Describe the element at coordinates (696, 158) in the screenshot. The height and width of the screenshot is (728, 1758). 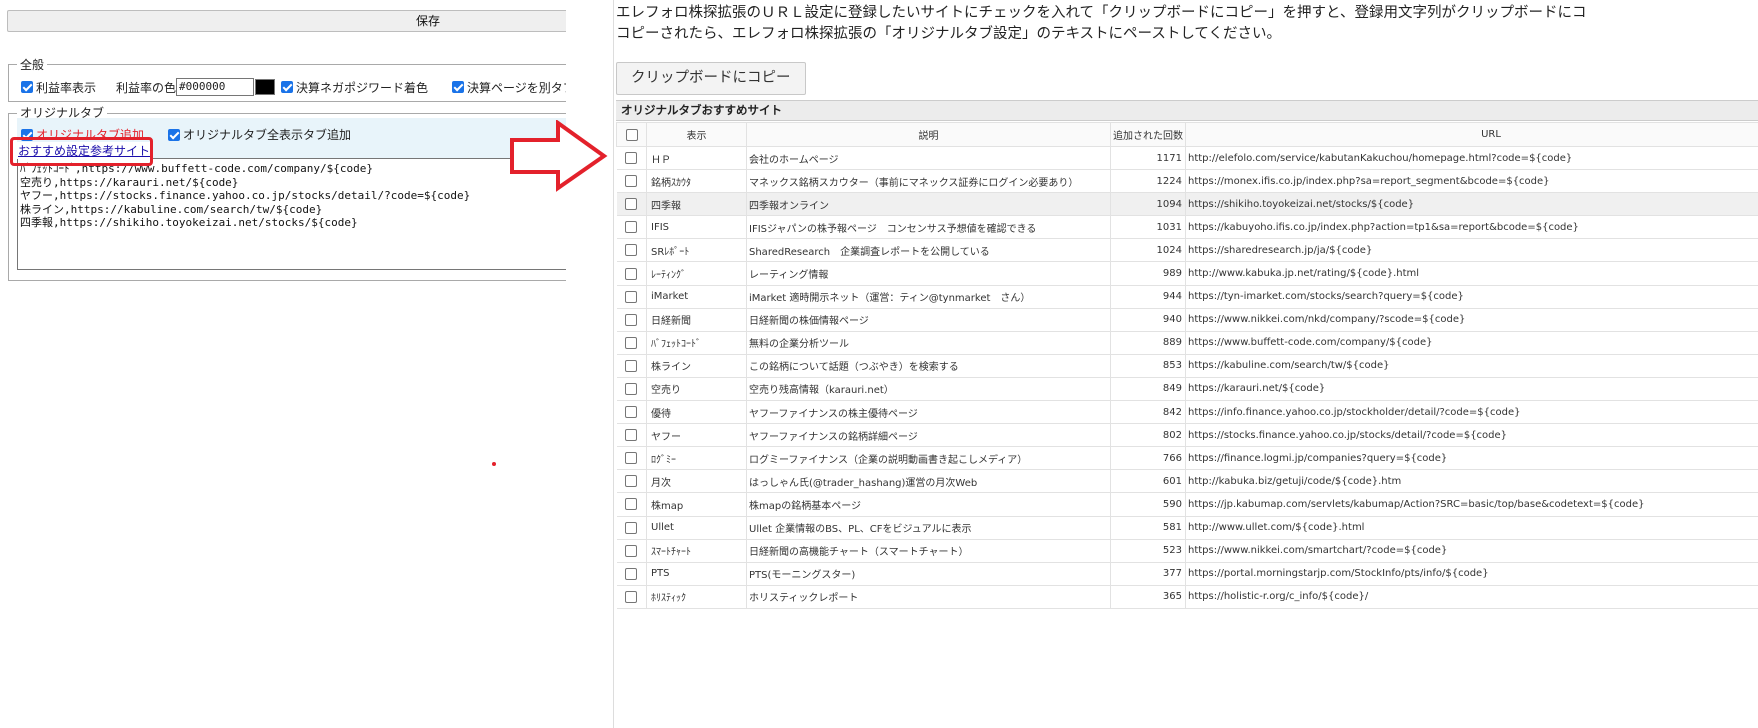
I see `display-cell: ＨＰ` at that location.